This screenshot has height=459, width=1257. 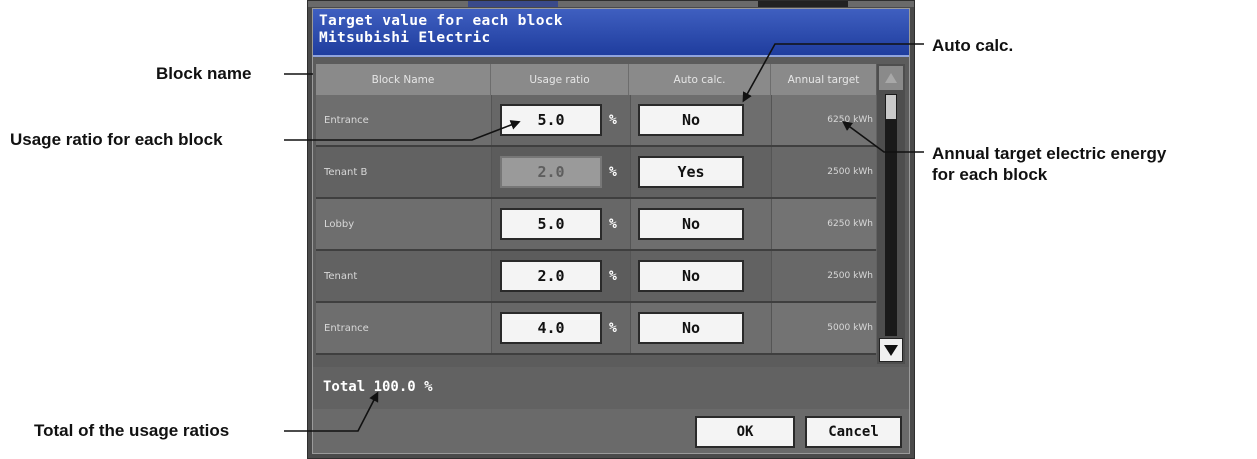 I want to click on top-strip, so click(x=611, y=4).